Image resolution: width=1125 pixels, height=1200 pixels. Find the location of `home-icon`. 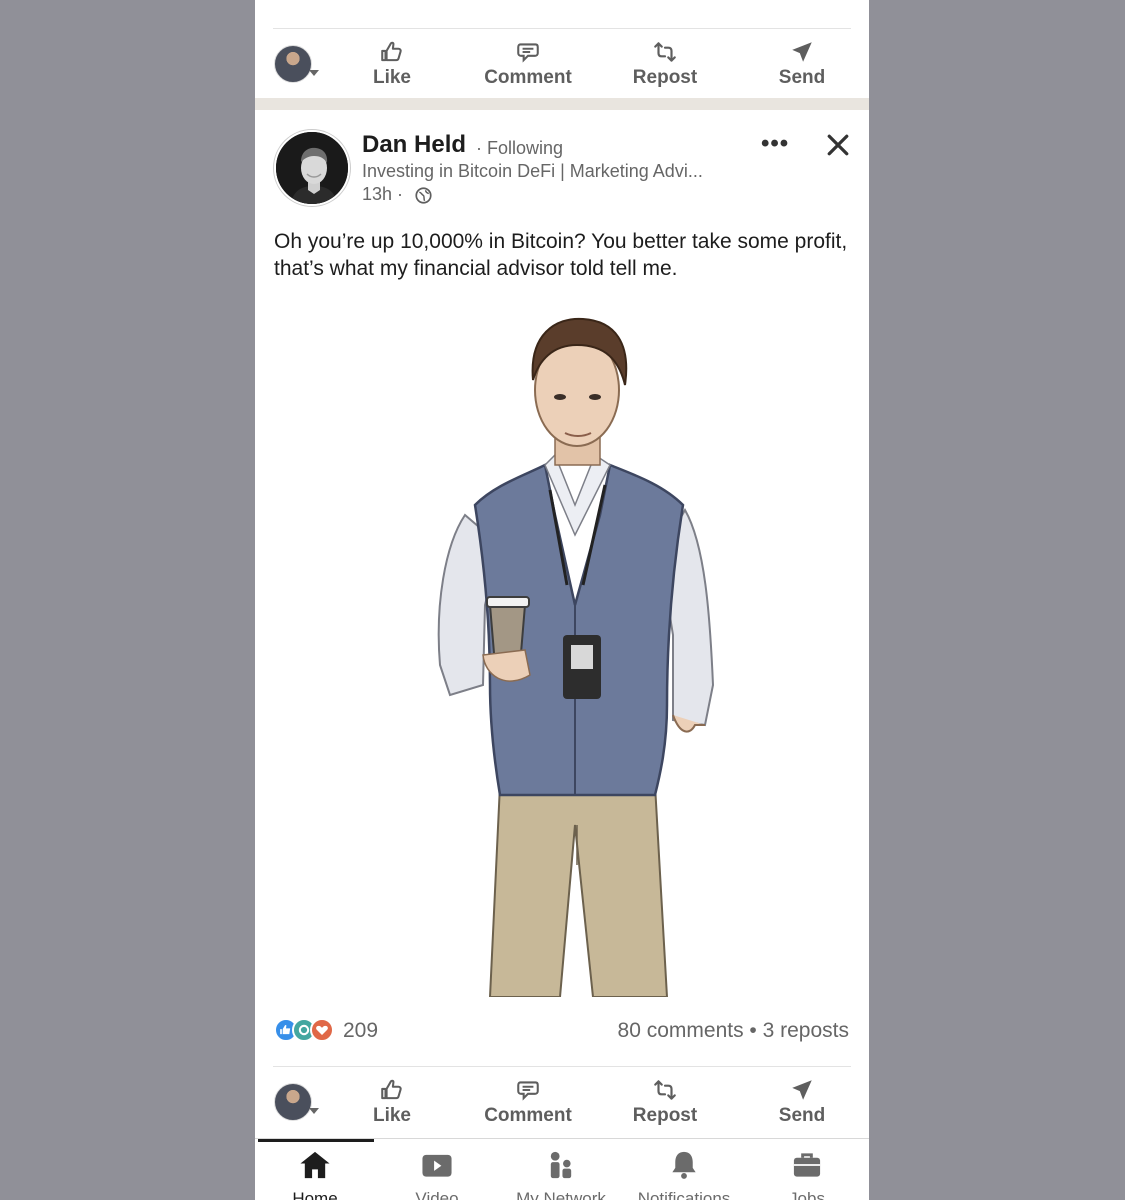

home-icon is located at coordinates (315, 1165).